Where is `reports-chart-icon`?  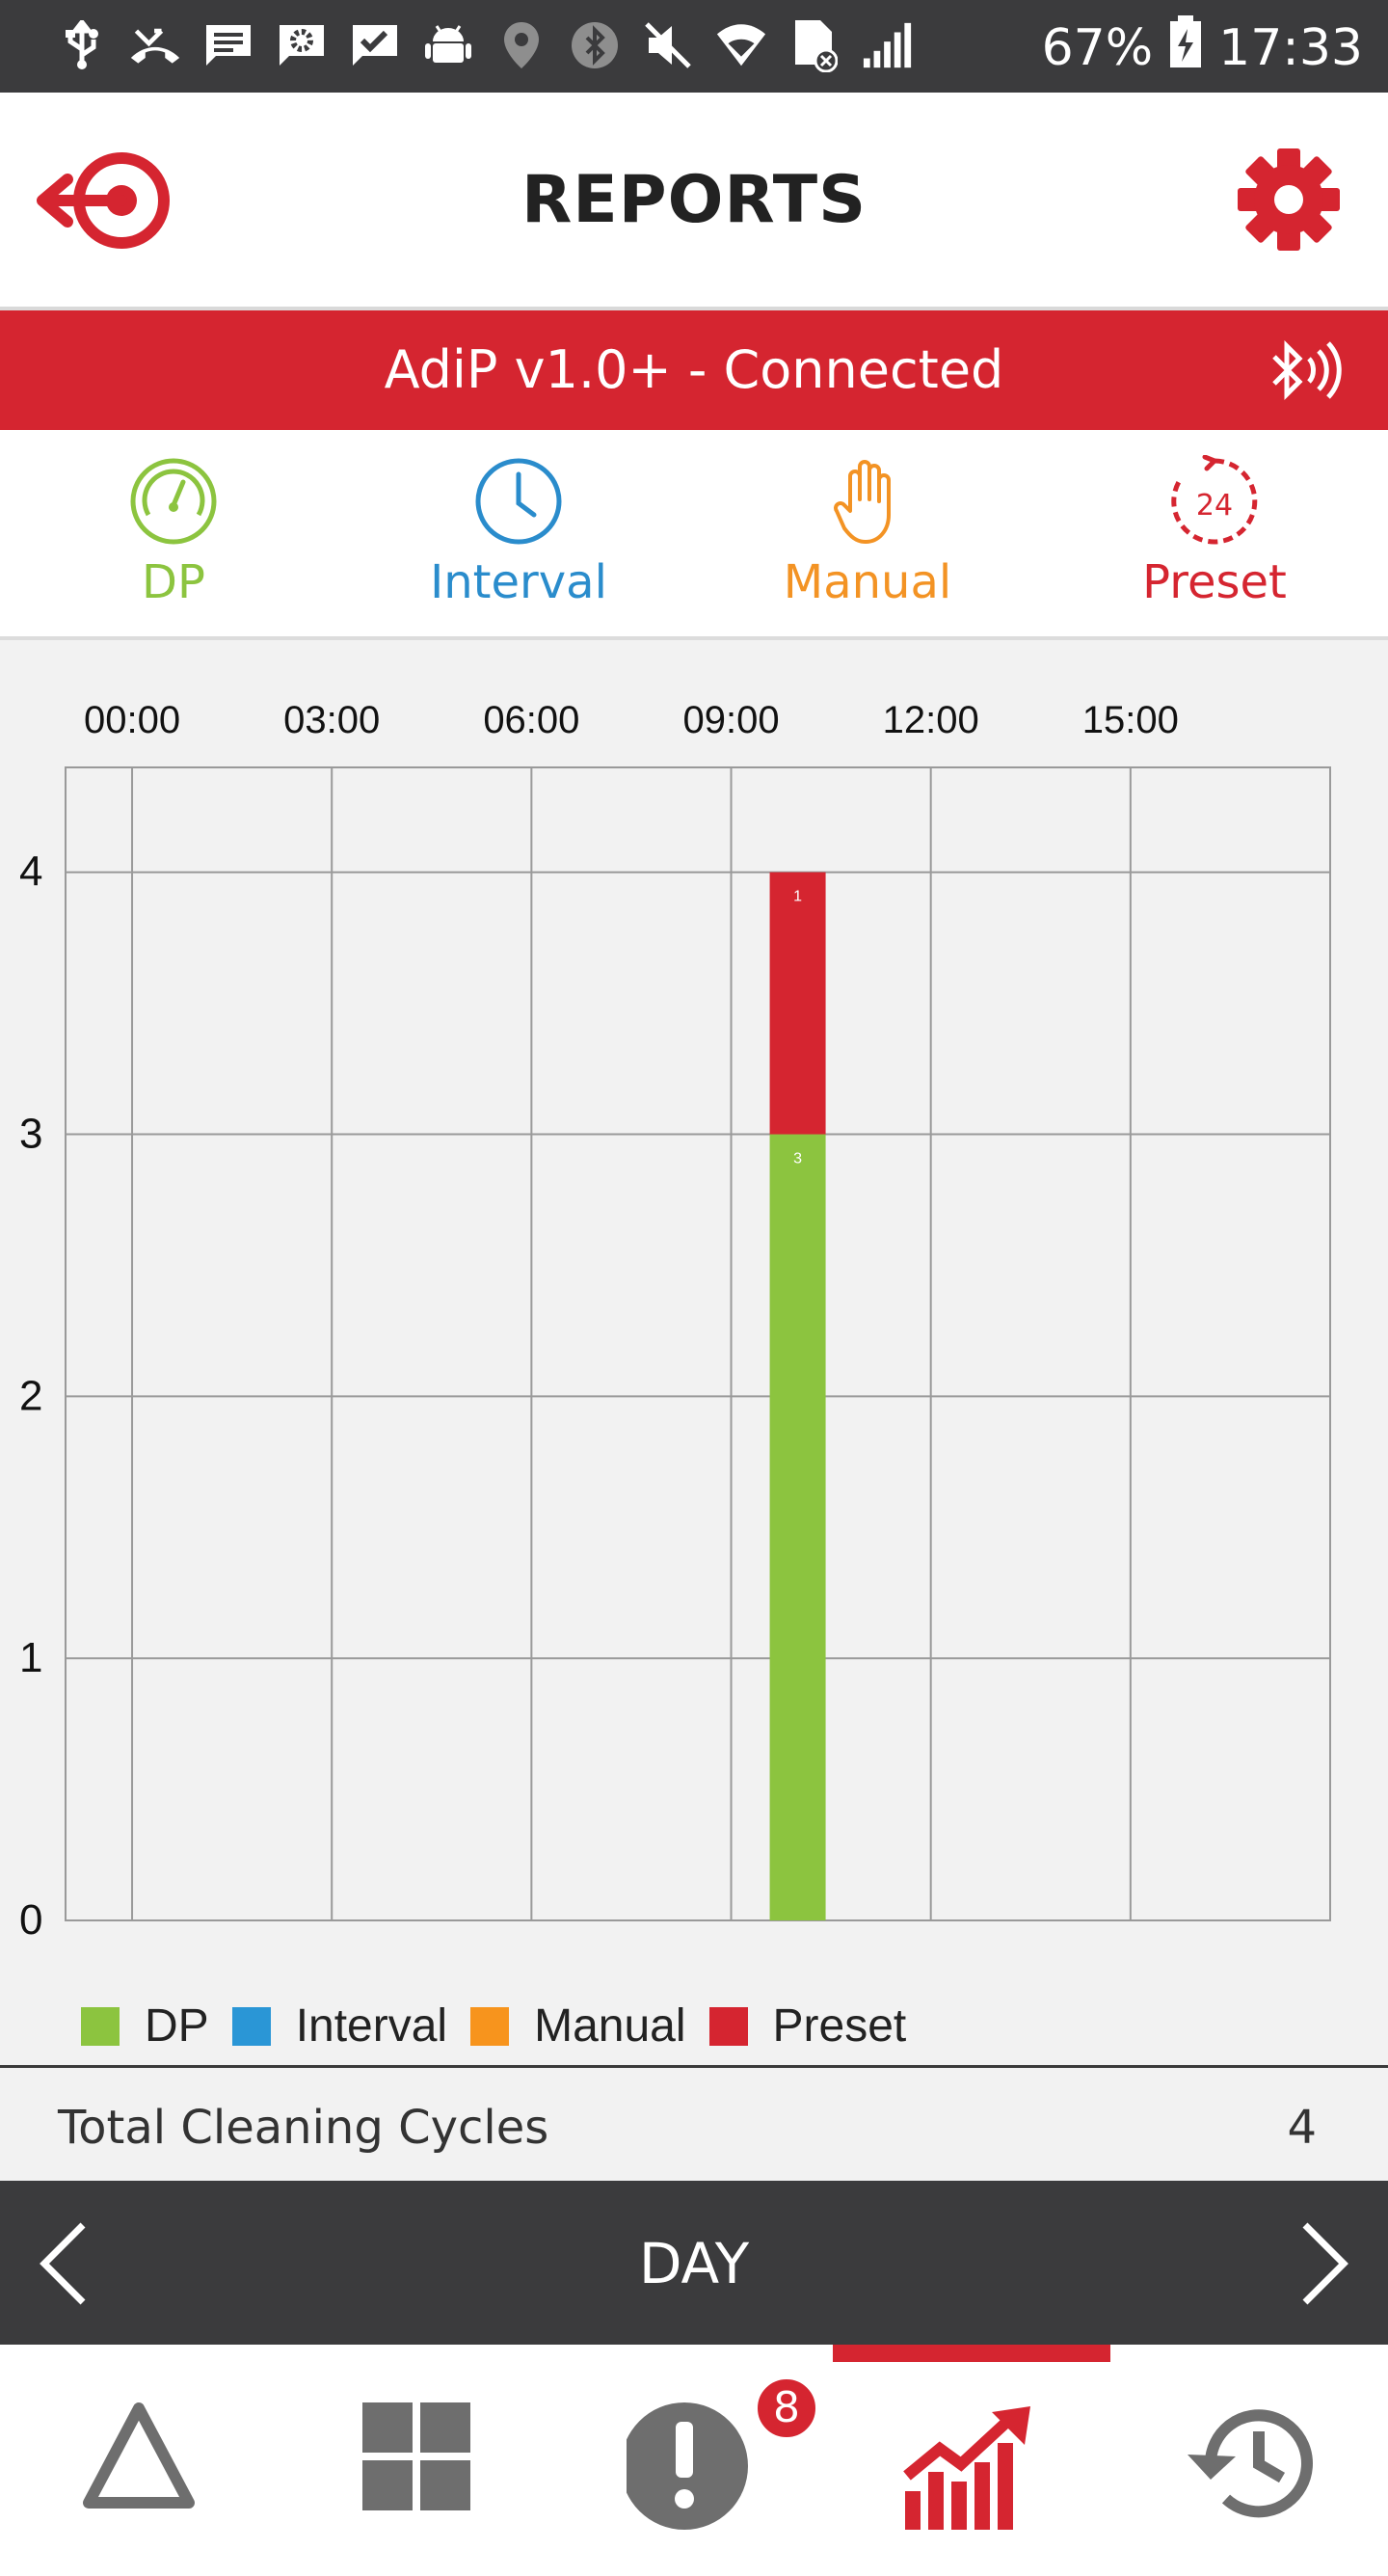
reports-chart-icon is located at coordinates (971, 2476).